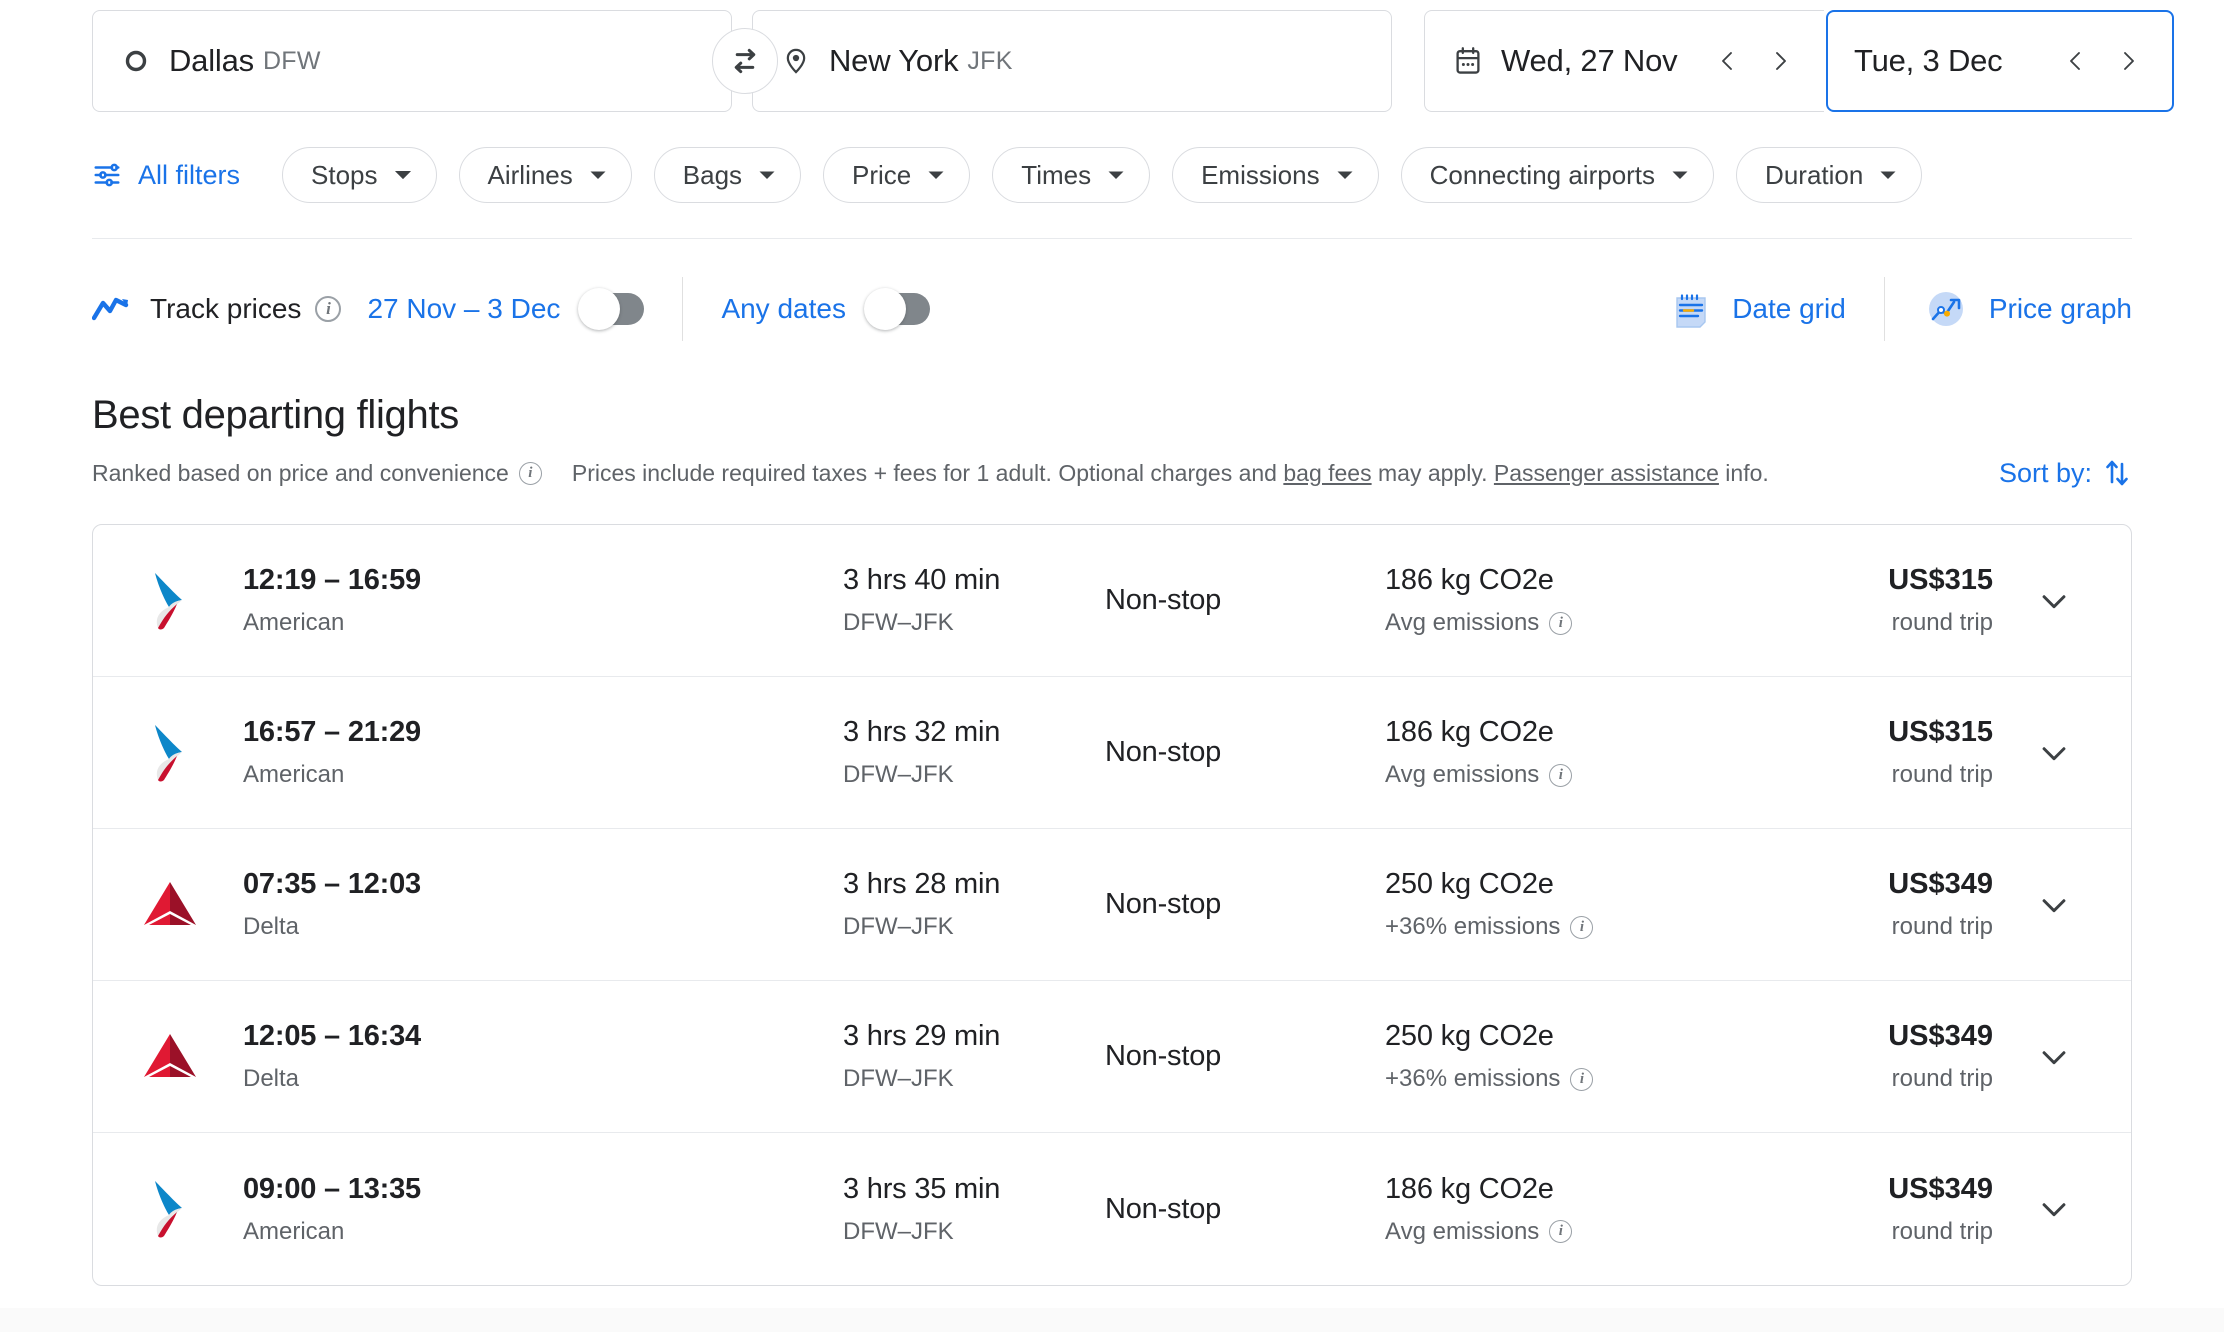 The height and width of the screenshot is (1332, 2224). I want to click on chip-times-label: Times, so click(1056, 174).